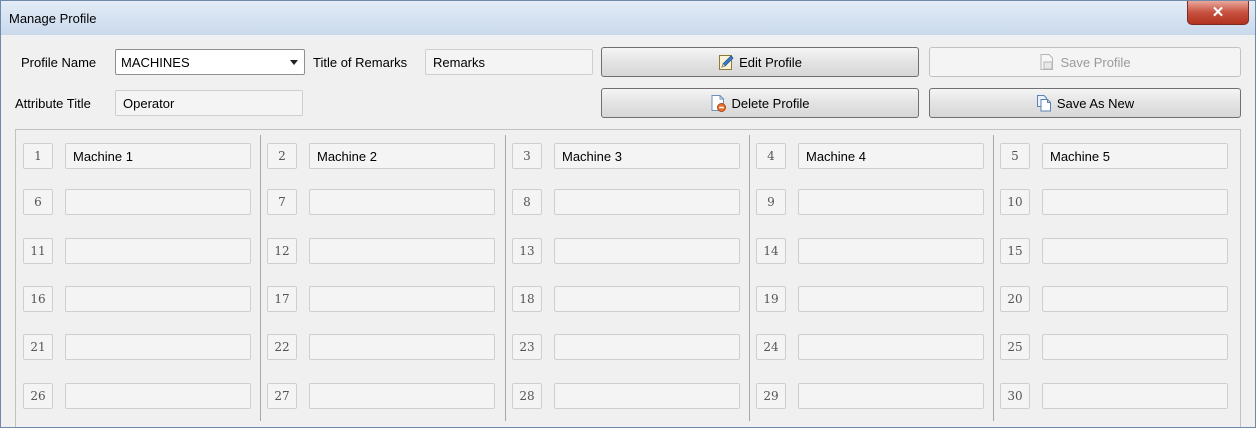 The width and height of the screenshot is (1256, 428). I want to click on attribute-number-3: 3, so click(527, 156).